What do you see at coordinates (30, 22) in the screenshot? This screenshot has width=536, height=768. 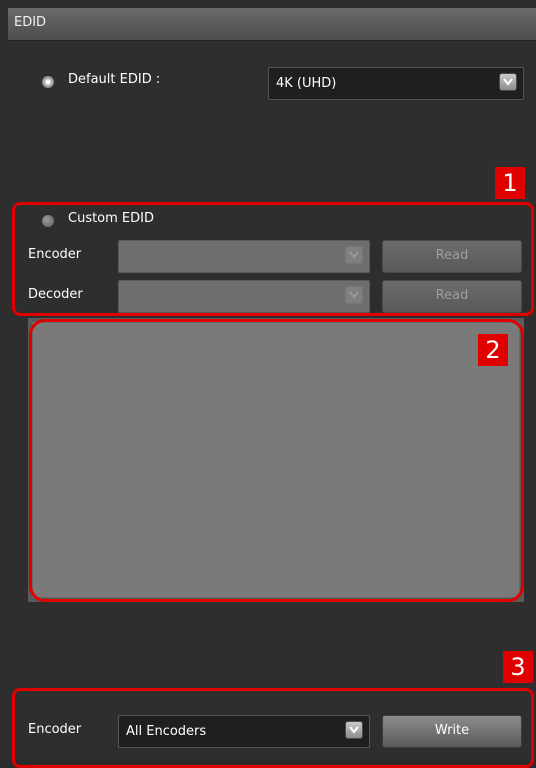 I see `window-title: EDID` at bounding box center [30, 22].